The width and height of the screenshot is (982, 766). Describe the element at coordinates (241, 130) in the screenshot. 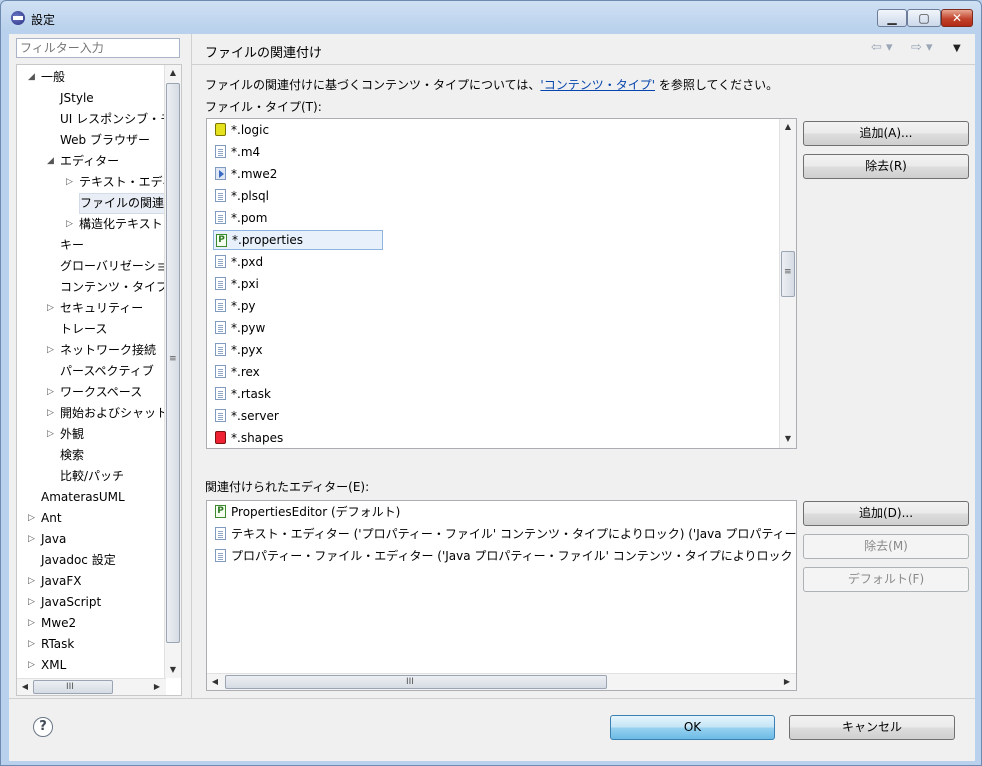

I see `file-type-row: *.logic` at that location.